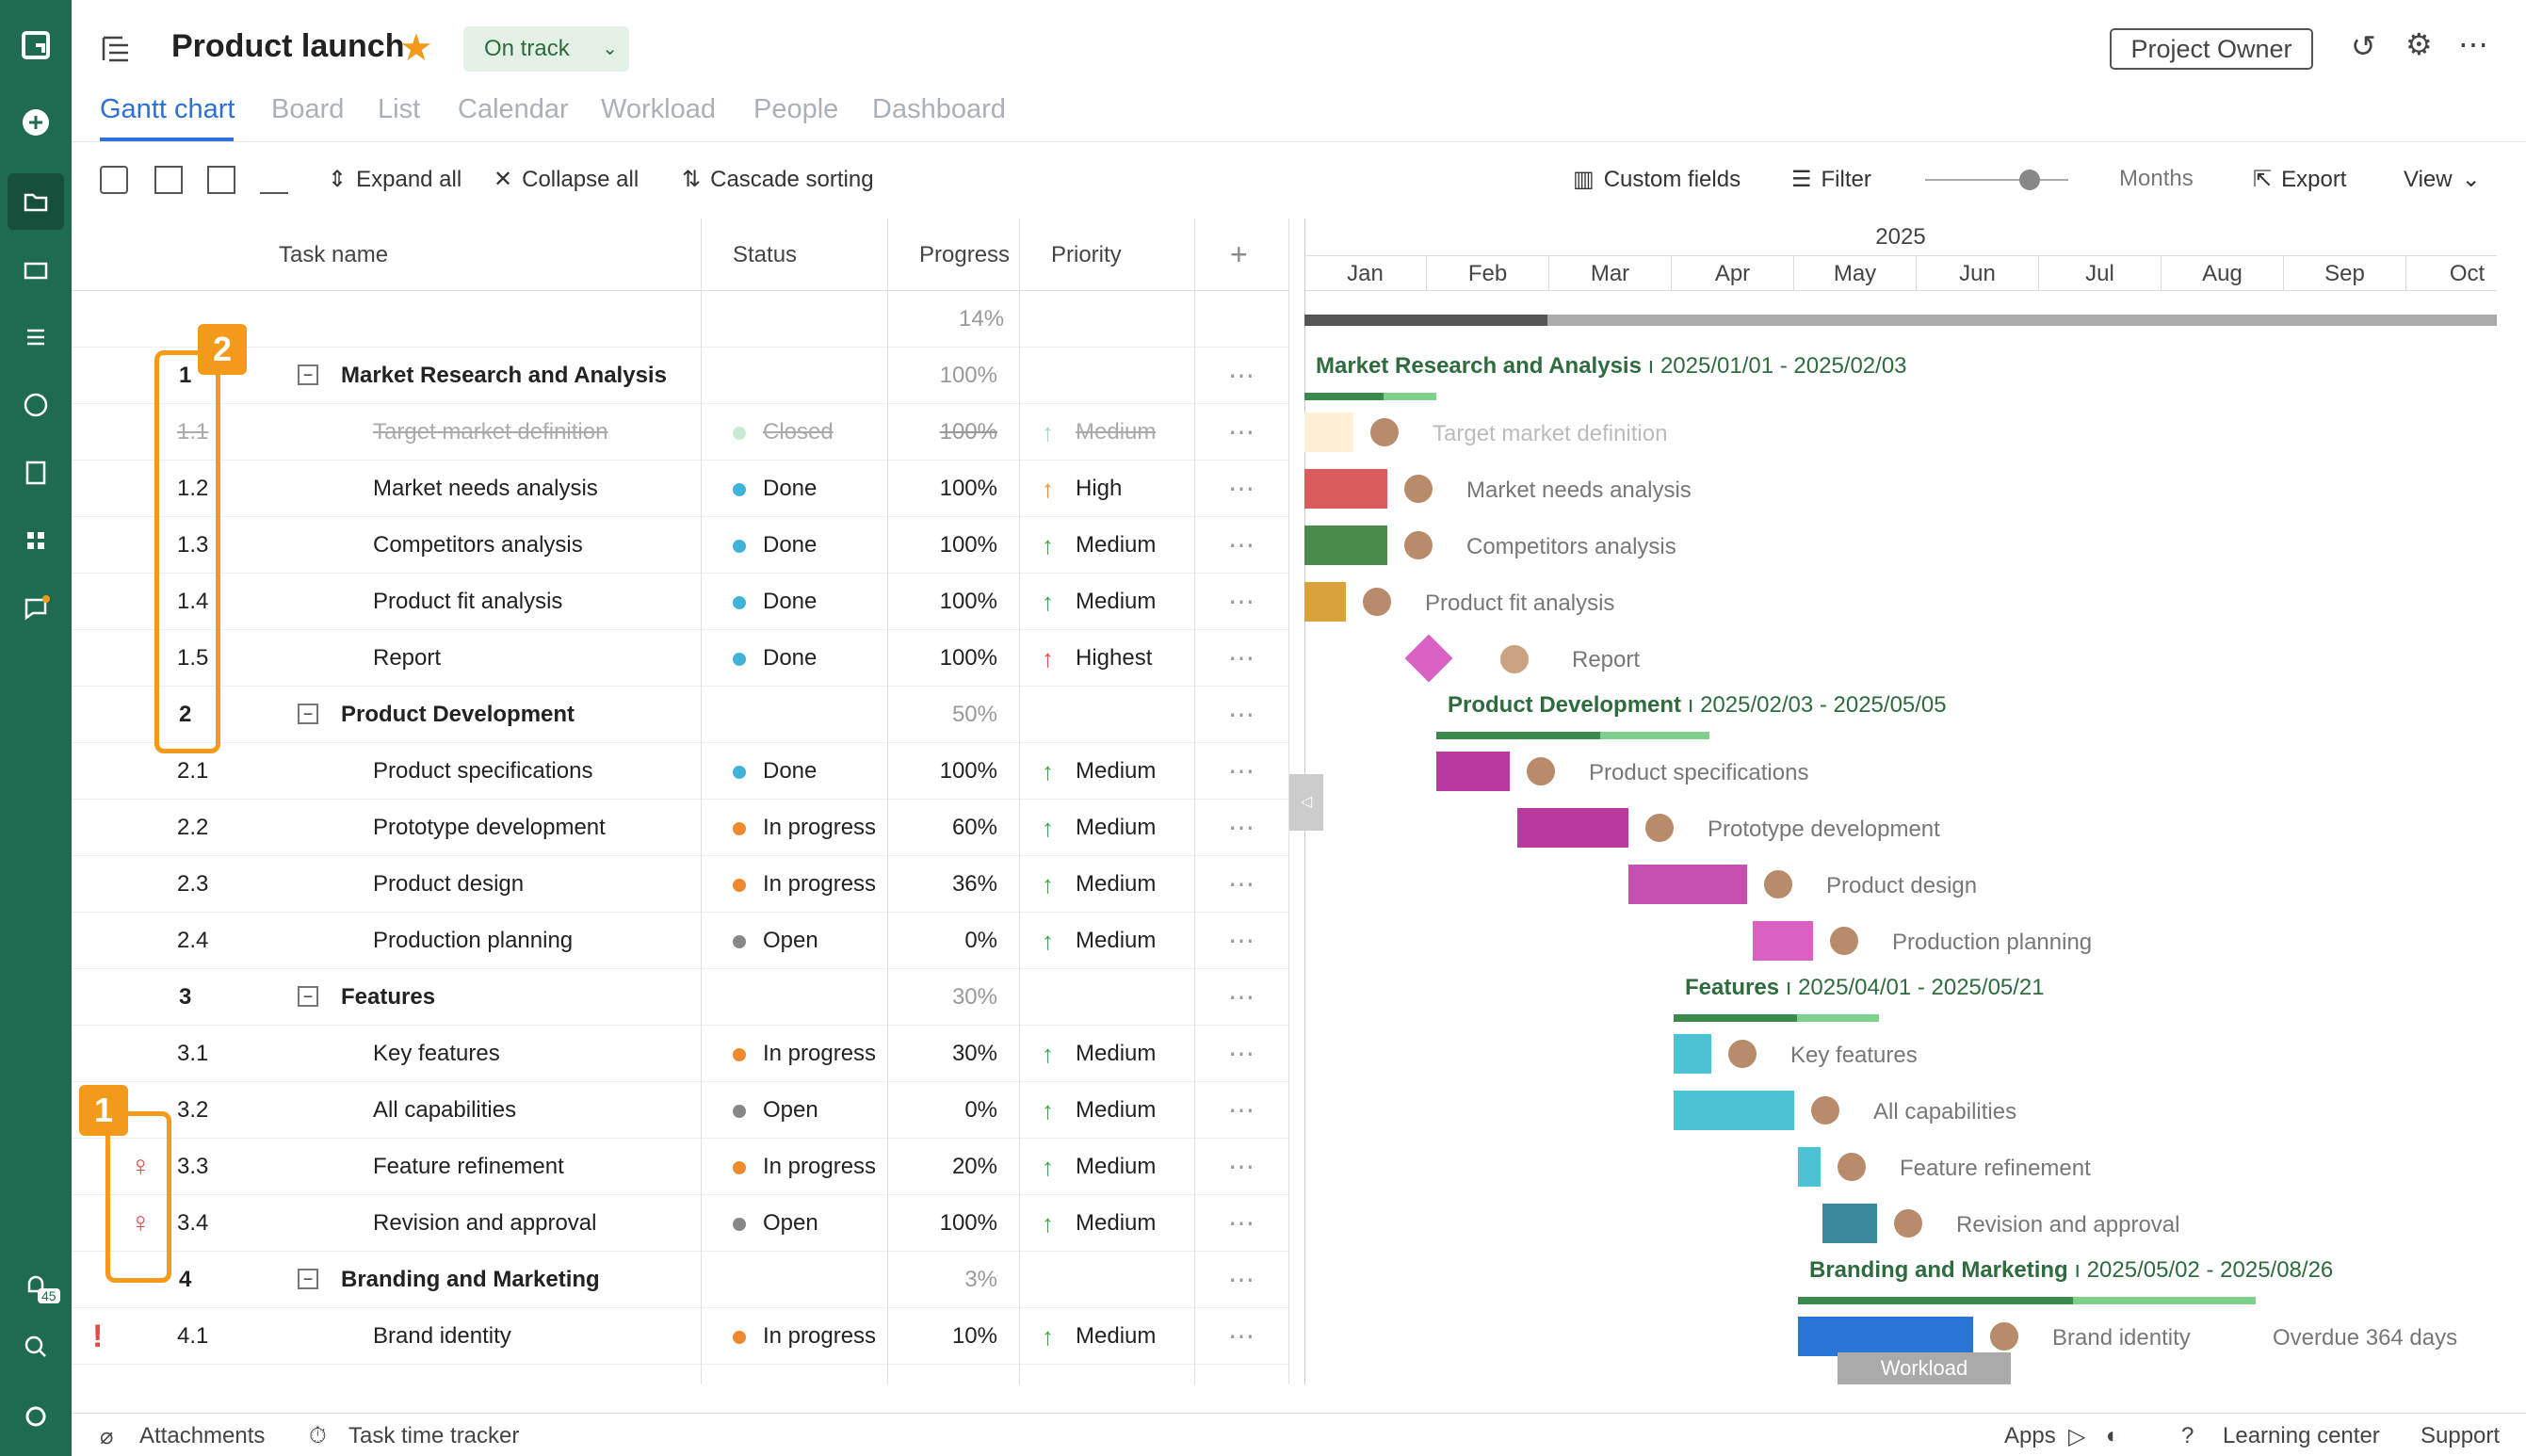 The width and height of the screenshot is (2526, 1456). I want to click on select-checkbox-icon, so click(114, 180).